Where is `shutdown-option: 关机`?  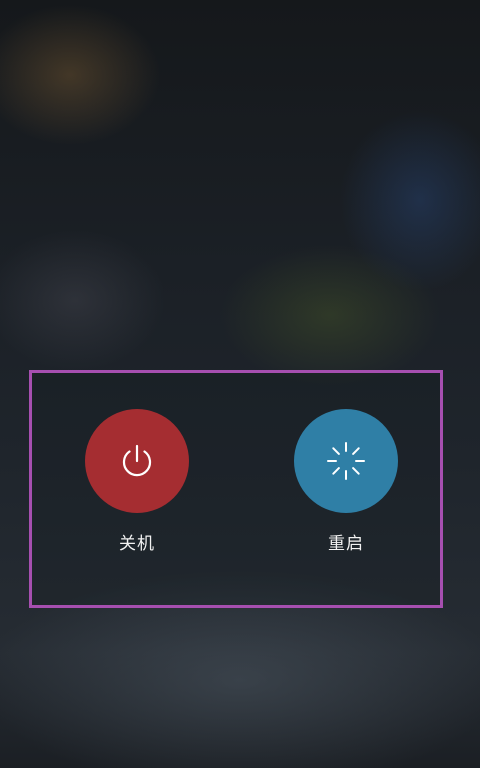
shutdown-option: 关机 is located at coordinates (137, 481).